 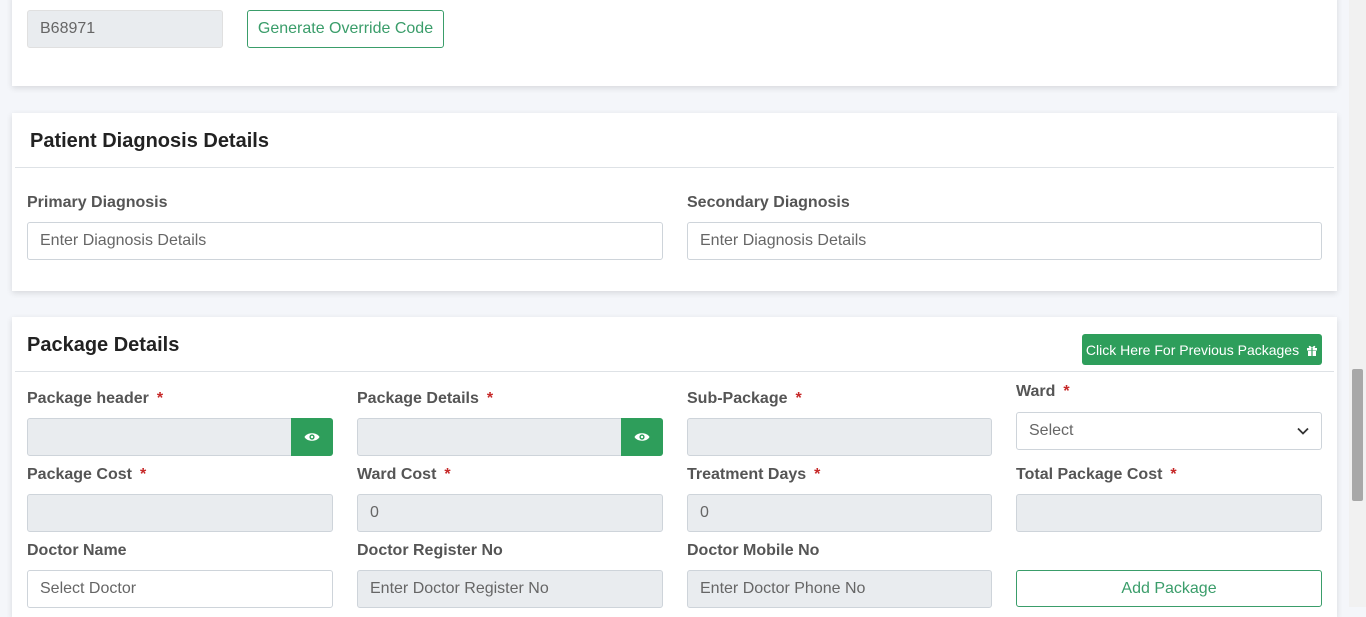 What do you see at coordinates (77, 550) in the screenshot?
I see `doctor-name-label: Doctor Name` at bounding box center [77, 550].